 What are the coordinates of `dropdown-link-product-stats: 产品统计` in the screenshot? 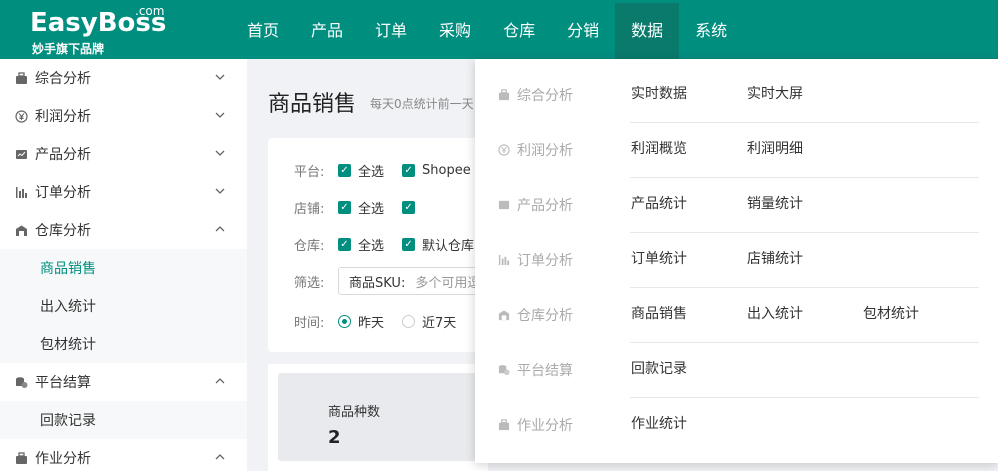 It's located at (659, 204).